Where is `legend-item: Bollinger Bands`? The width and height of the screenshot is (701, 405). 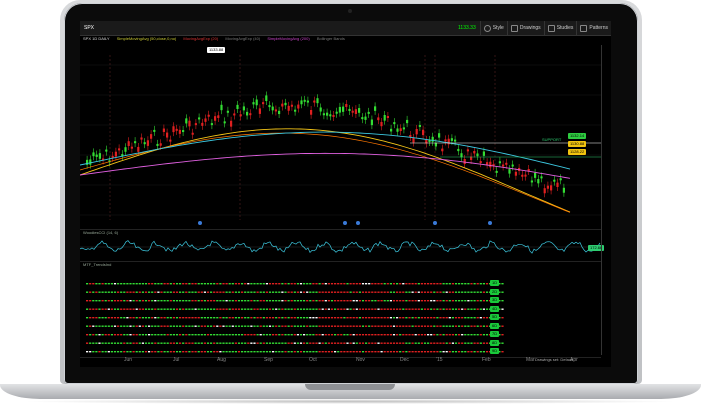
legend-item: Bollinger Bands is located at coordinates (331, 38).